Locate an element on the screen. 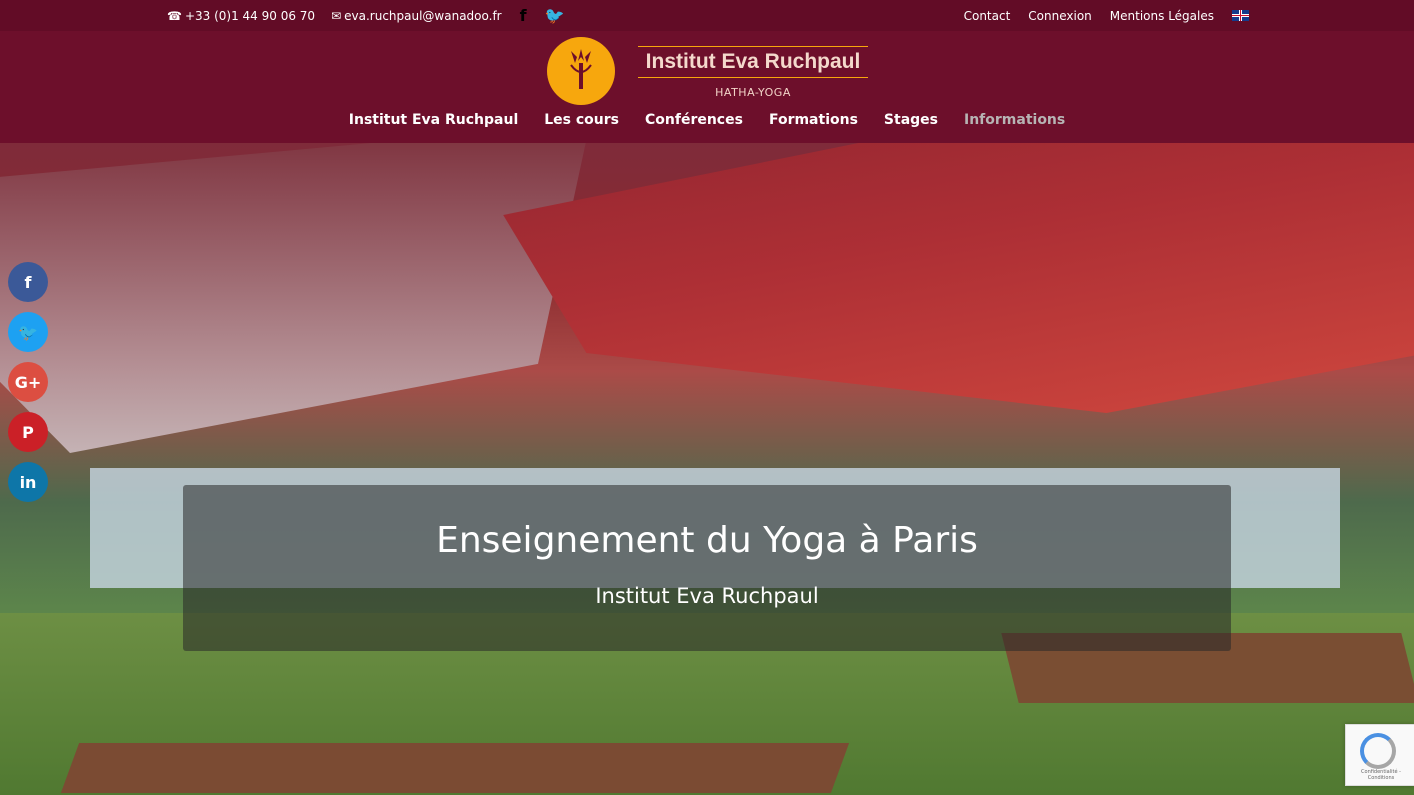  top-links: Contact Connexion Mentions Légales is located at coordinates (1106, 15).